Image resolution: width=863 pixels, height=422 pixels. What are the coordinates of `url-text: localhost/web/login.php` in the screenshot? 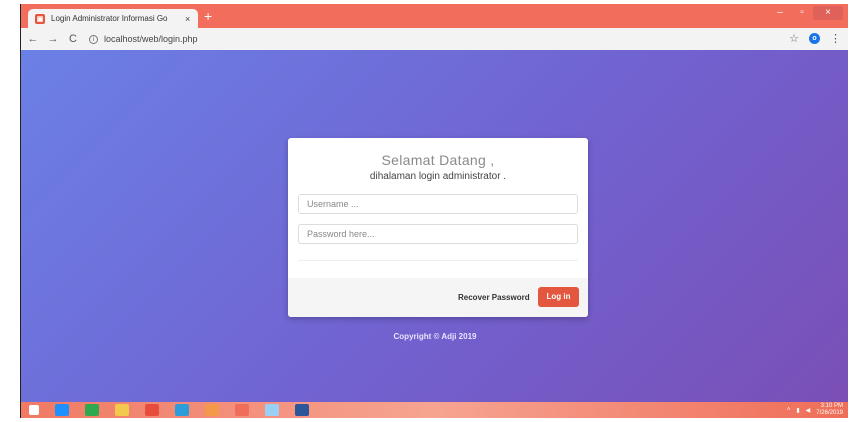 It's located at (151, 39).